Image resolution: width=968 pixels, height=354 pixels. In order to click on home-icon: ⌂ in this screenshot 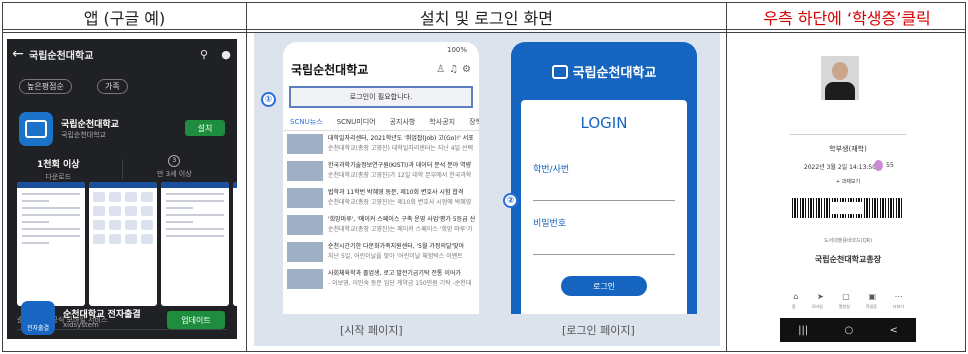, I will do `click(795, 296)`.